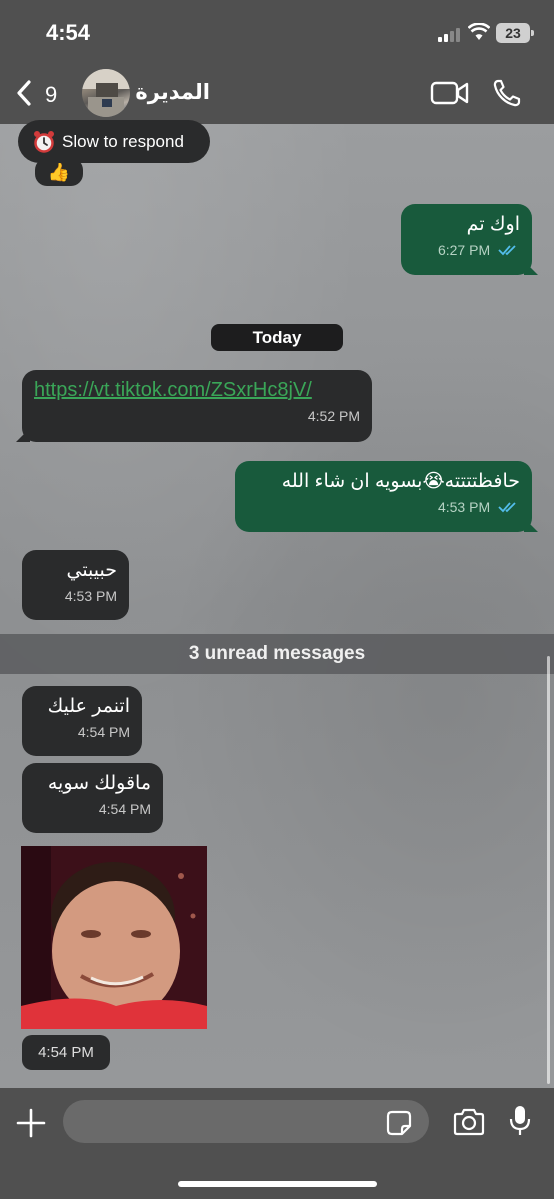  I want to click on home-indicator, so click(277, 1184).